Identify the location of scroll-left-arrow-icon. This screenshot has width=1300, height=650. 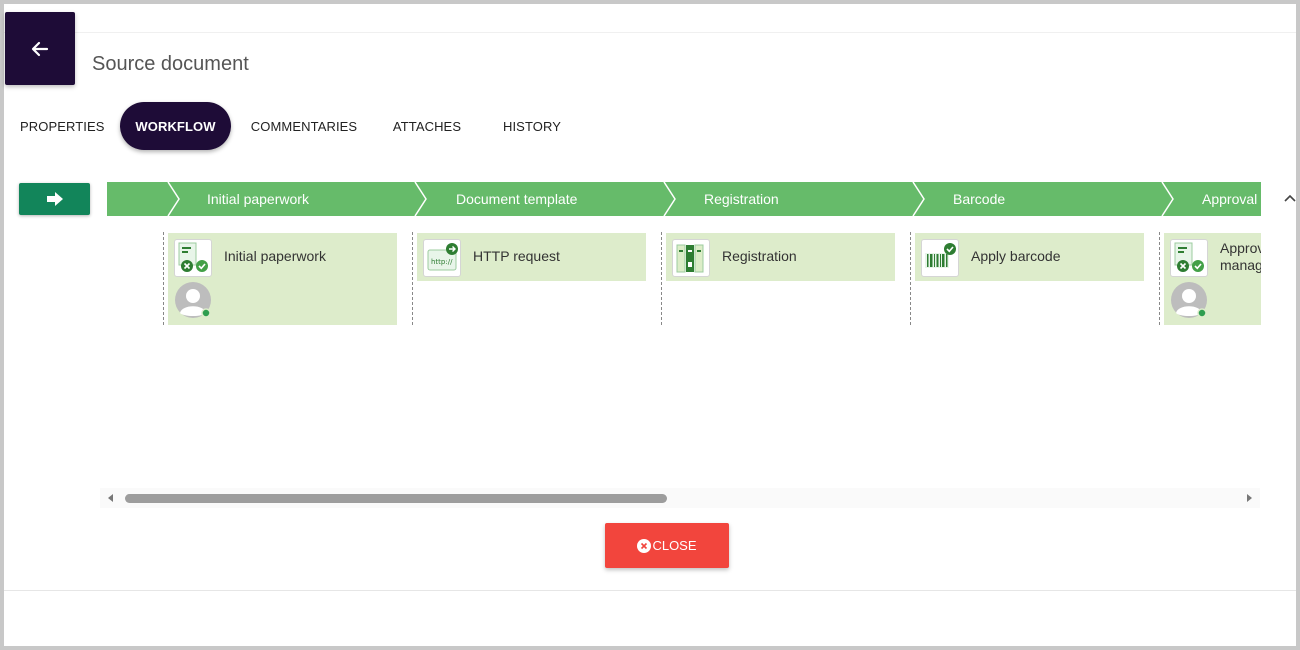
(110, 498).